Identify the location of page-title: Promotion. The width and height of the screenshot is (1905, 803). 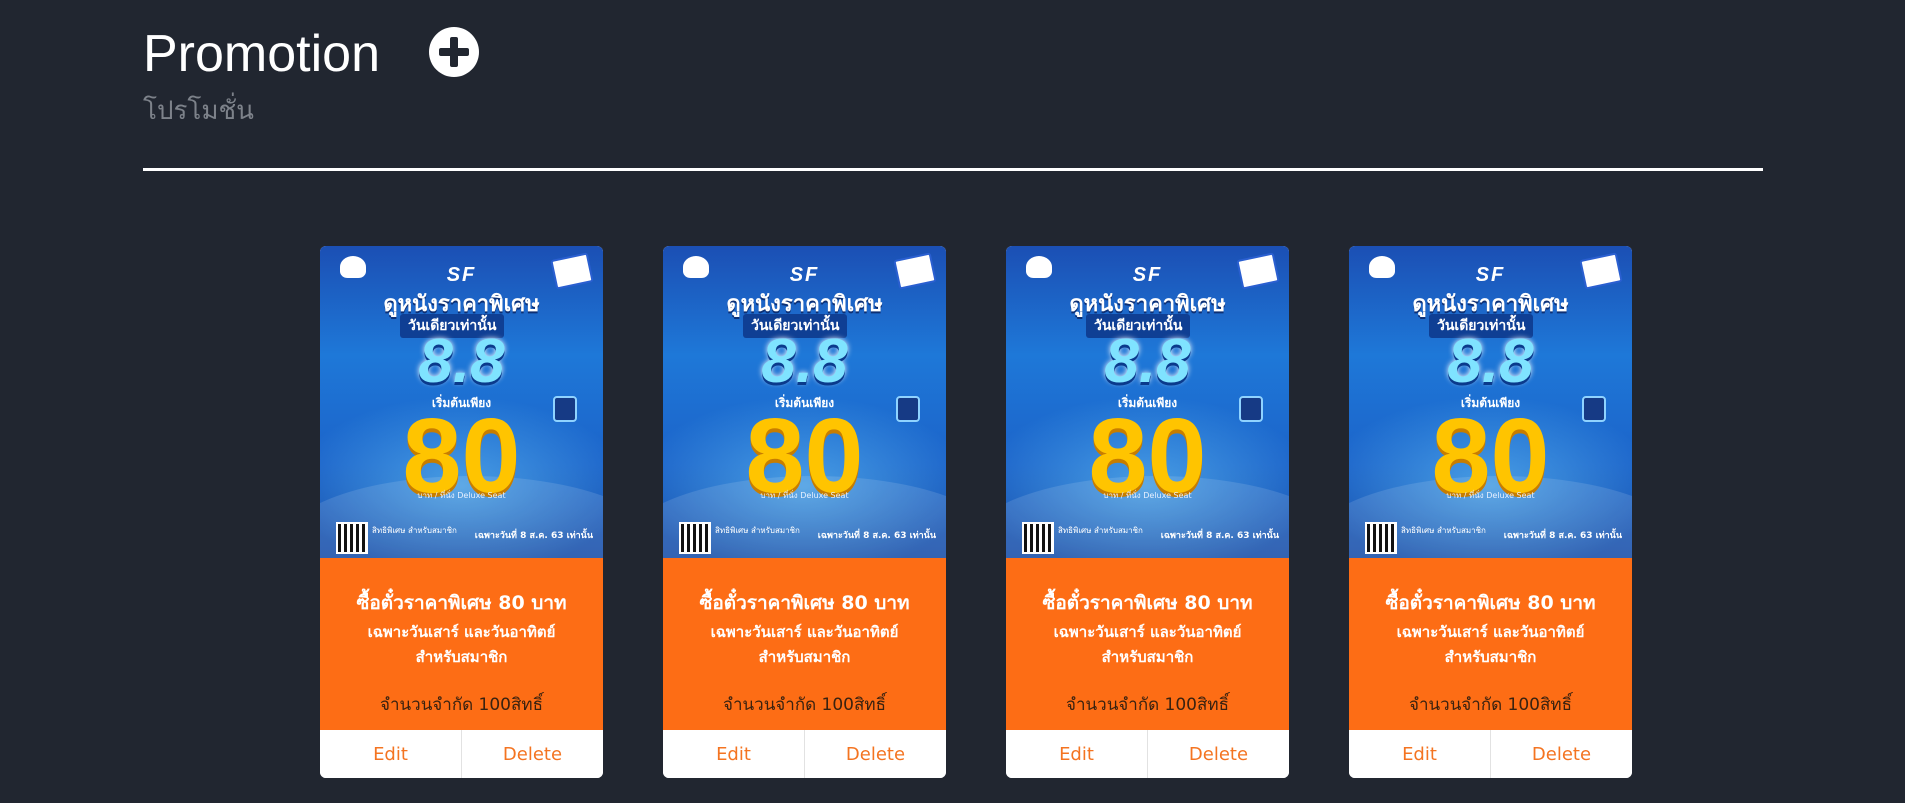
(261, 54).